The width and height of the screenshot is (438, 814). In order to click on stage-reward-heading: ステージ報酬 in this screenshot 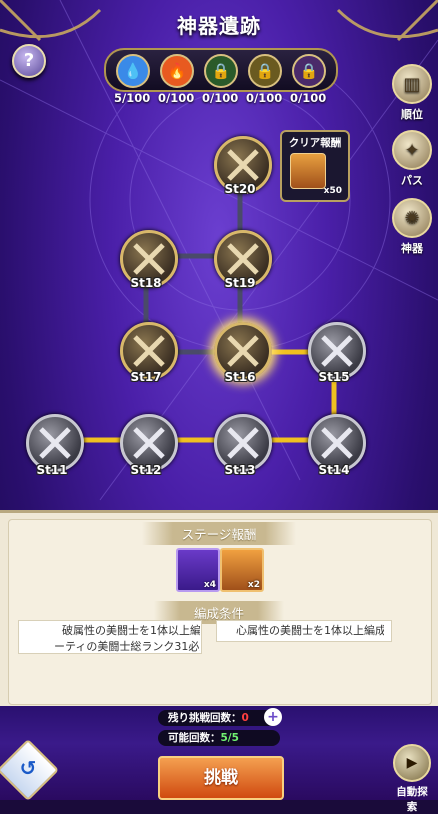, I will do `click(219, 533)`.